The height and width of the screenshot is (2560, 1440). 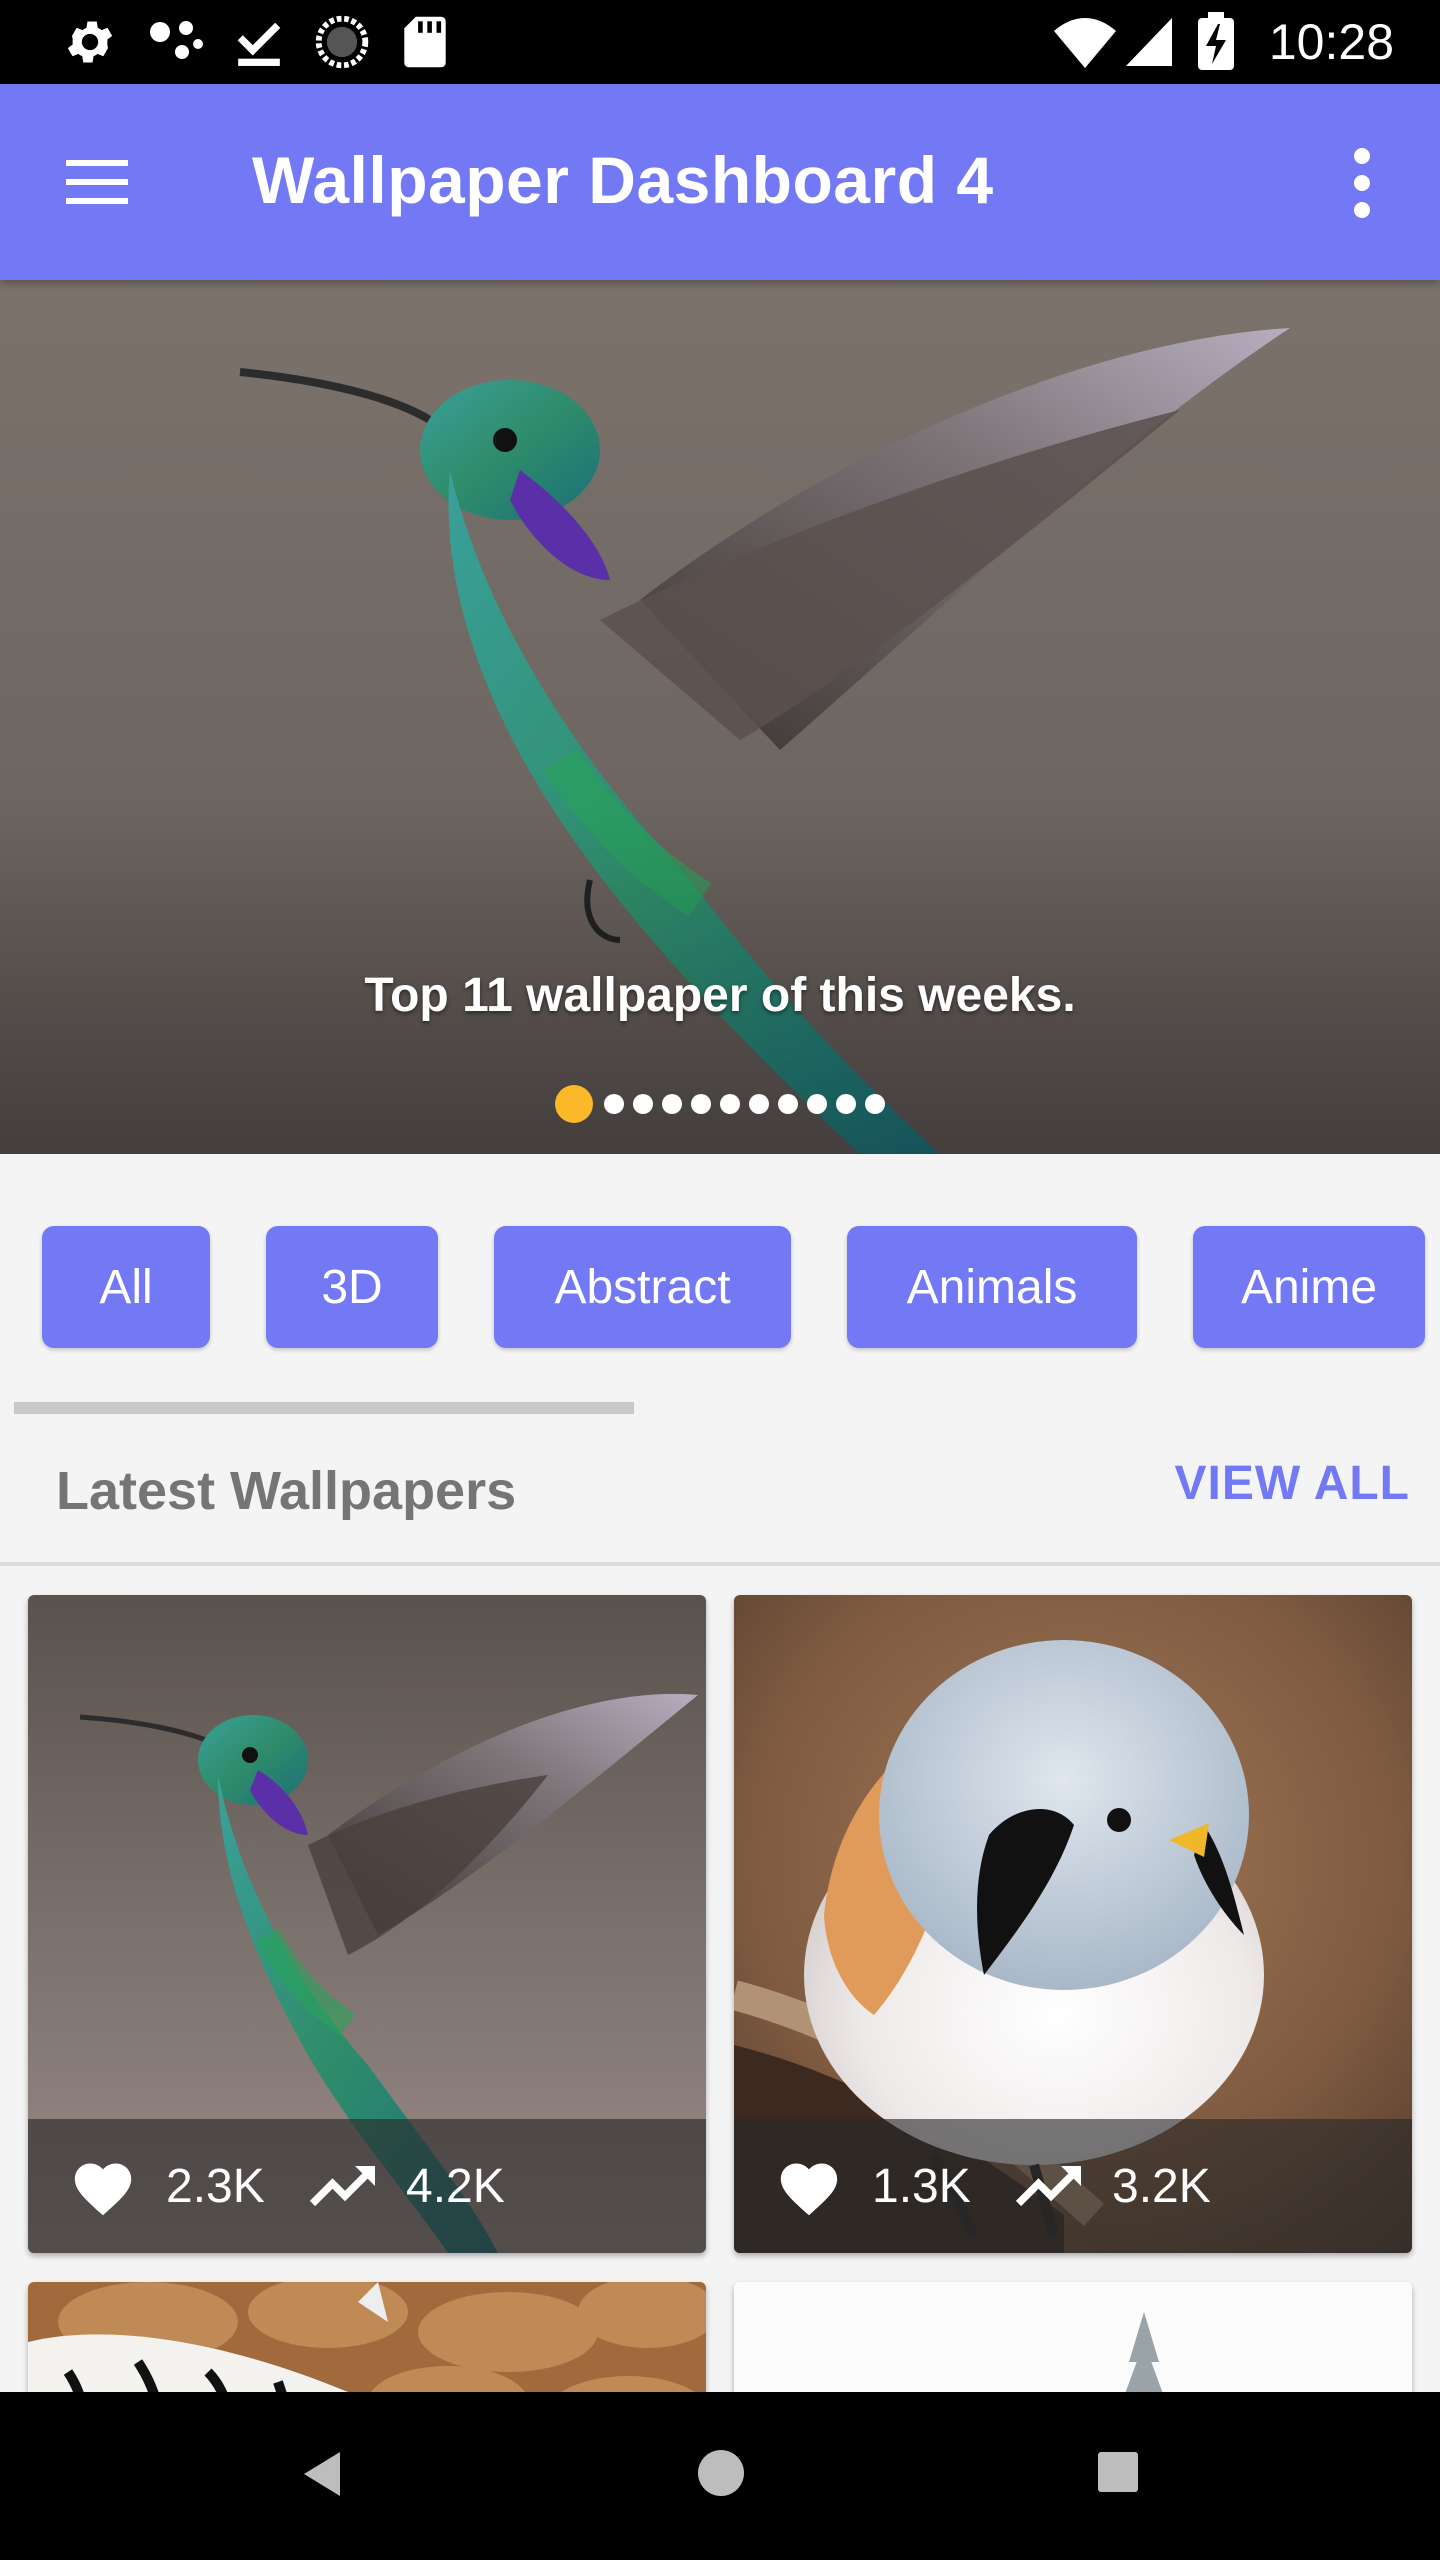 What do you see at coordinates (90, 42) in the screenshot?
I see `gear-icon` at bounding box center [90, 42].